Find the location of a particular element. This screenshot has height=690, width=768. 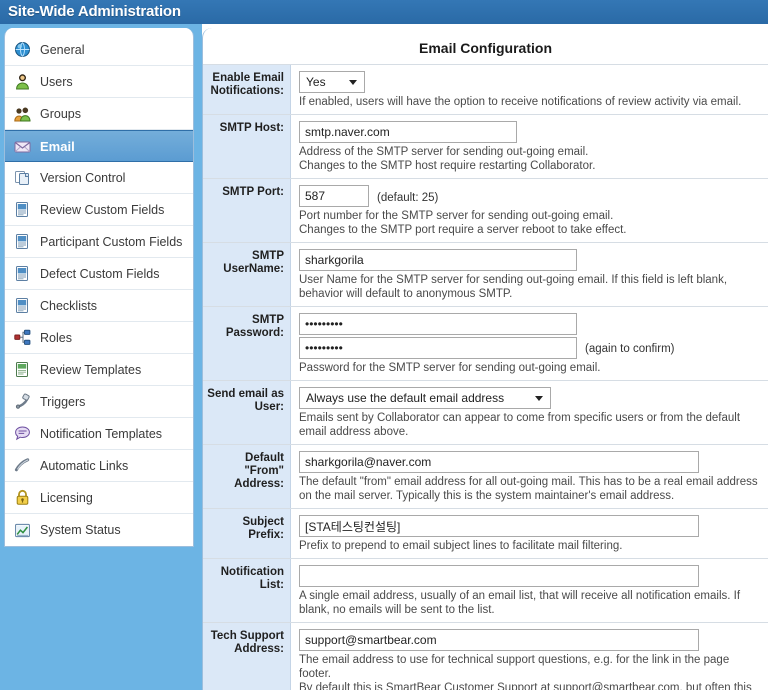

sidebar-item-label: Users is located at coordinates (56, 81).